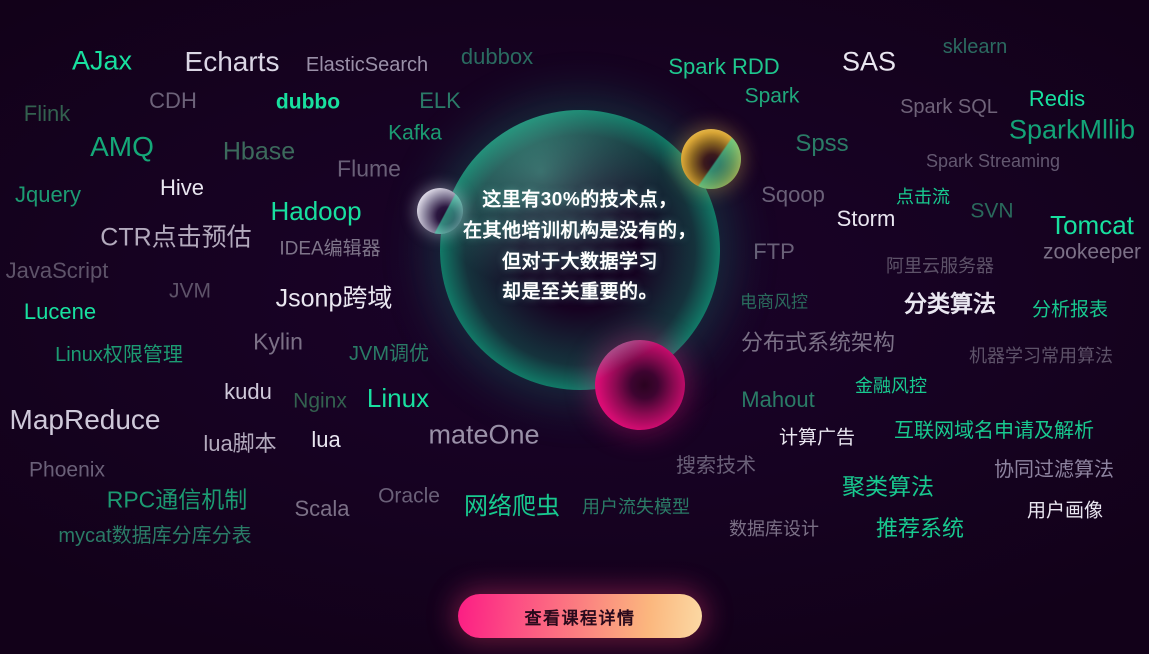  I want to click on keyword: ElasticSearch, so click(367, 65).